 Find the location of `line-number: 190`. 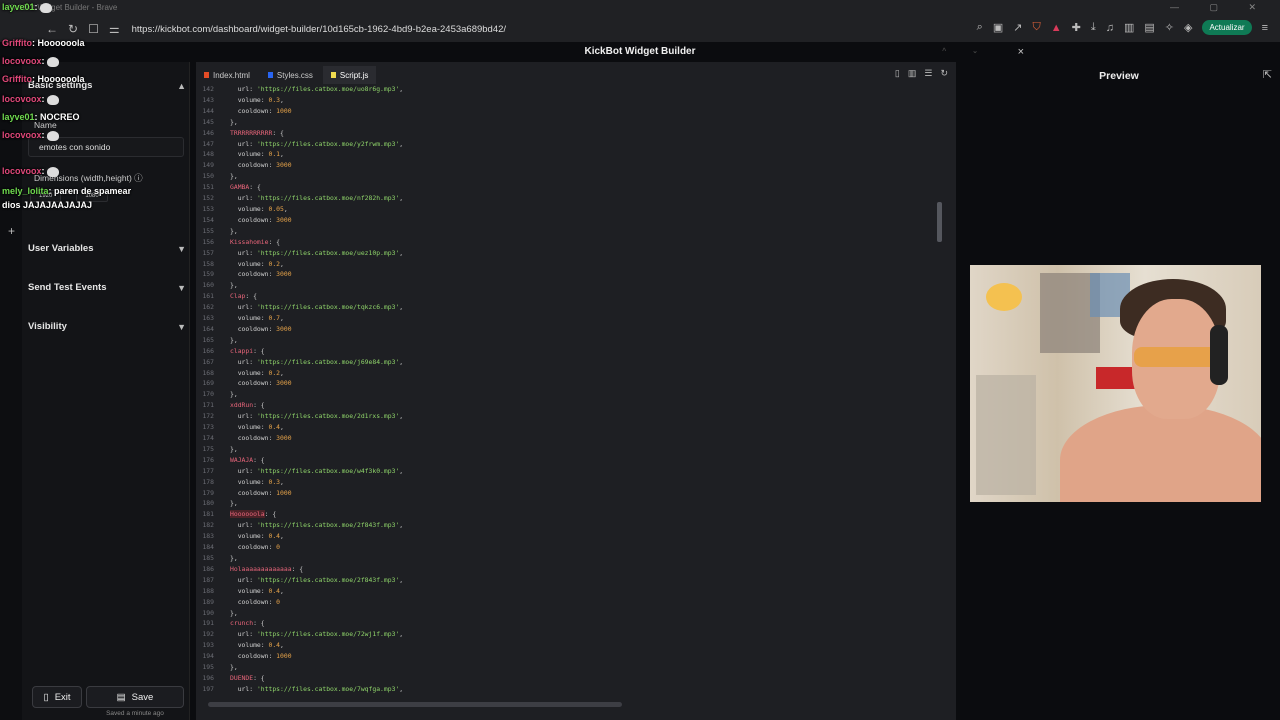

line-number: 190 is located at coordinates (208, 612).